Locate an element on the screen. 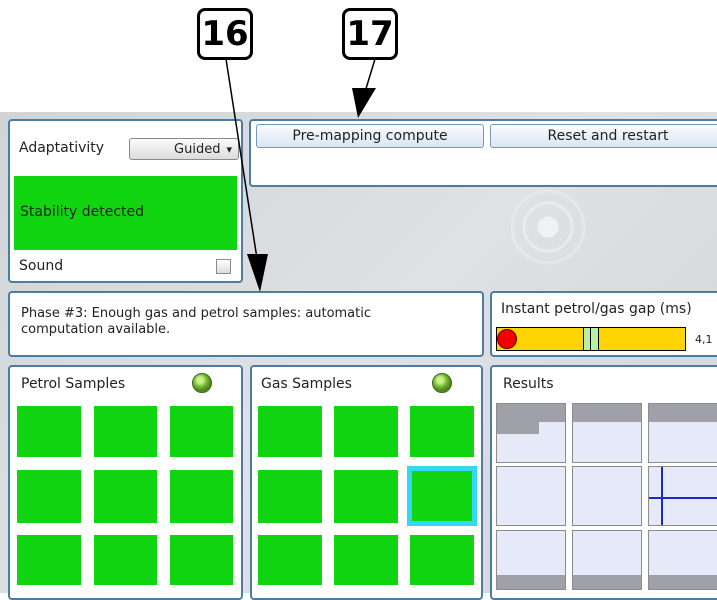 The height and width of the screenshot is (600, 717). adaptativity-select: Guided ▾ is located at coordinates (184, 149).